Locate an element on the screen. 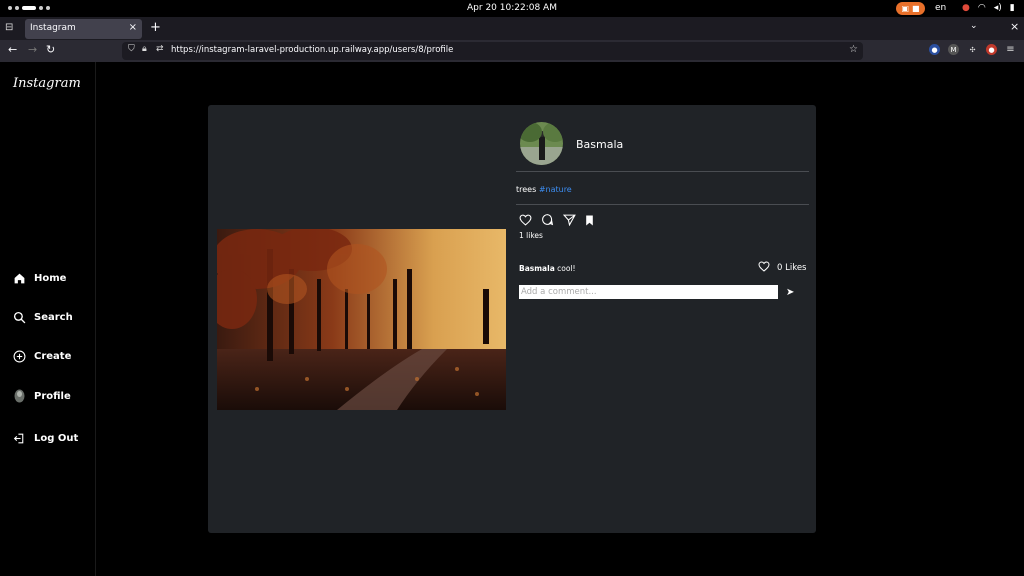  logout-icon is located at coordinates (19, 438).